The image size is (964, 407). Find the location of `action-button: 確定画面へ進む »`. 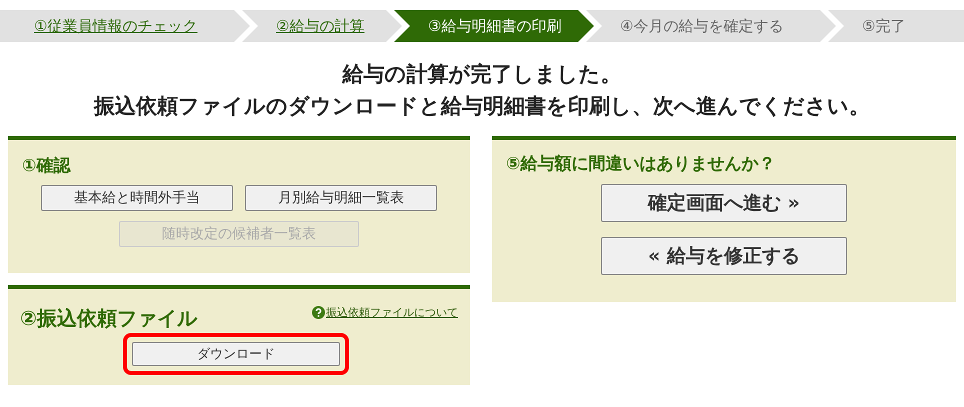

action-button: 確定画面へ進む » is located at coordinates (724, 203).